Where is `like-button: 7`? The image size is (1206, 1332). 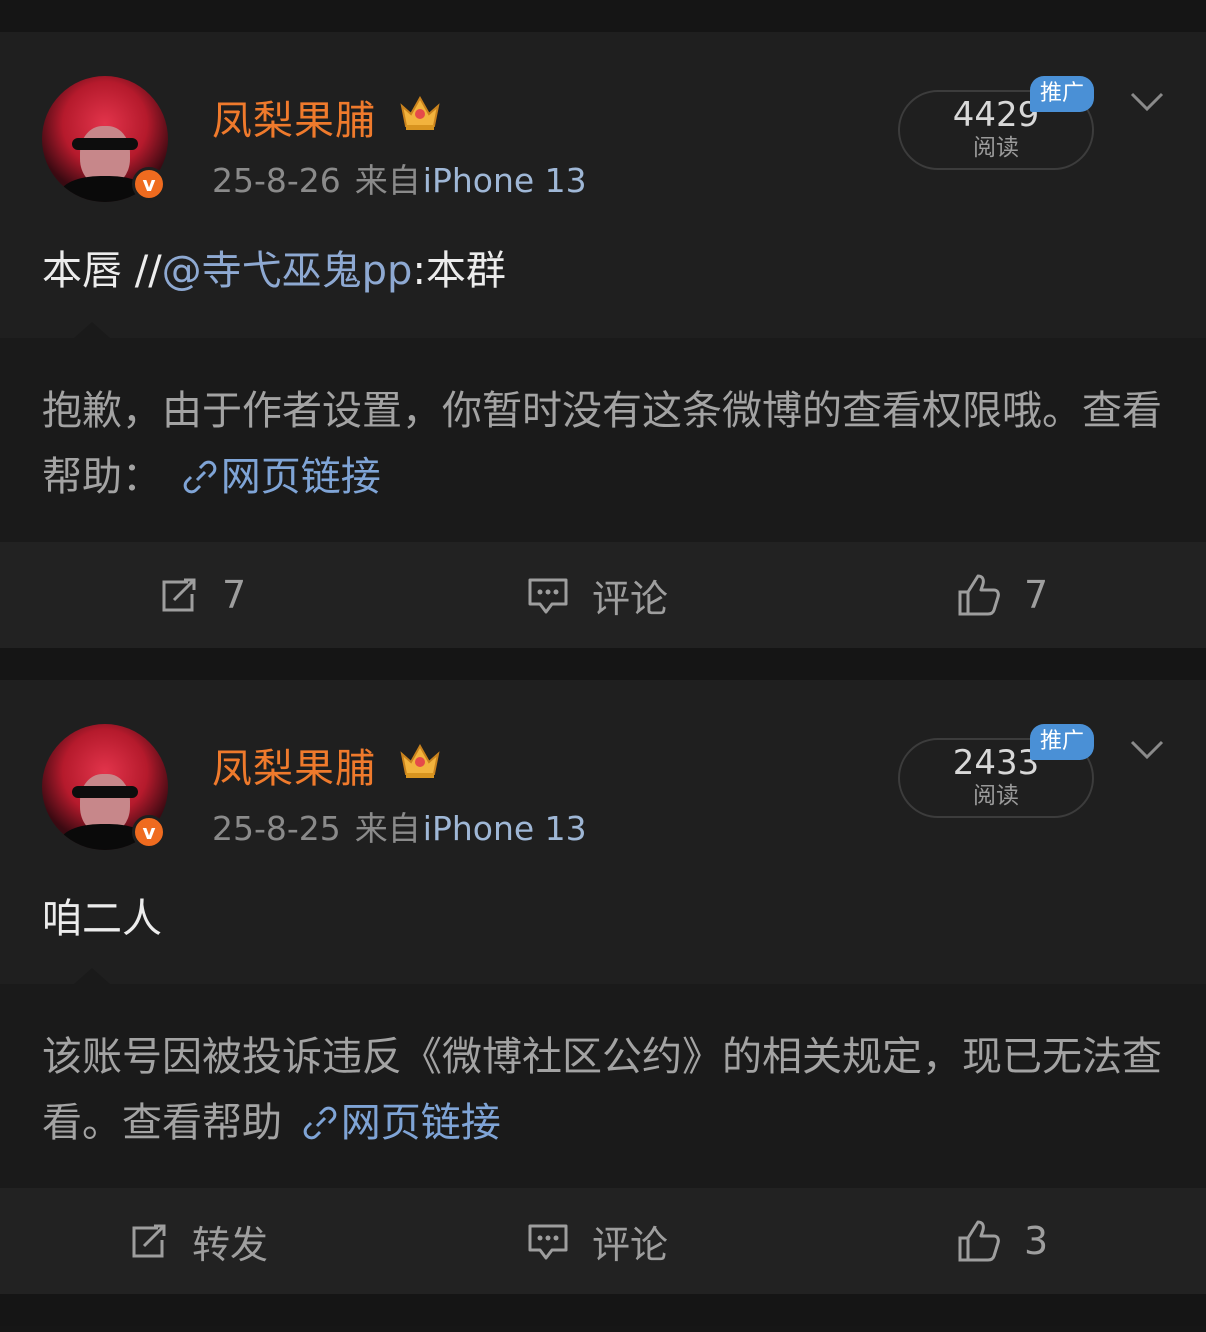 like-button: 7 is located at coordinates (1002, 595).